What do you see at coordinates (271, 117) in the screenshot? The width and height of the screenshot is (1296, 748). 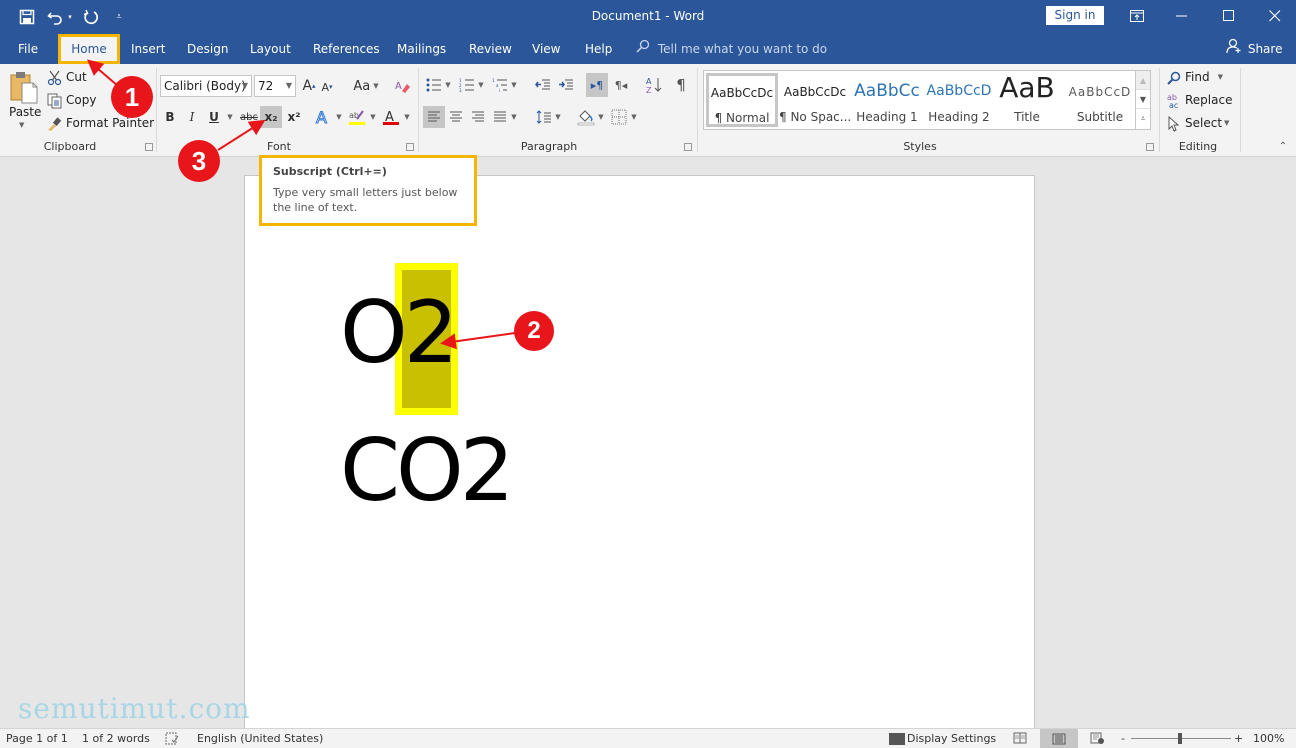 I see `subscript-button: x₂` at bounding box center [271, 117].